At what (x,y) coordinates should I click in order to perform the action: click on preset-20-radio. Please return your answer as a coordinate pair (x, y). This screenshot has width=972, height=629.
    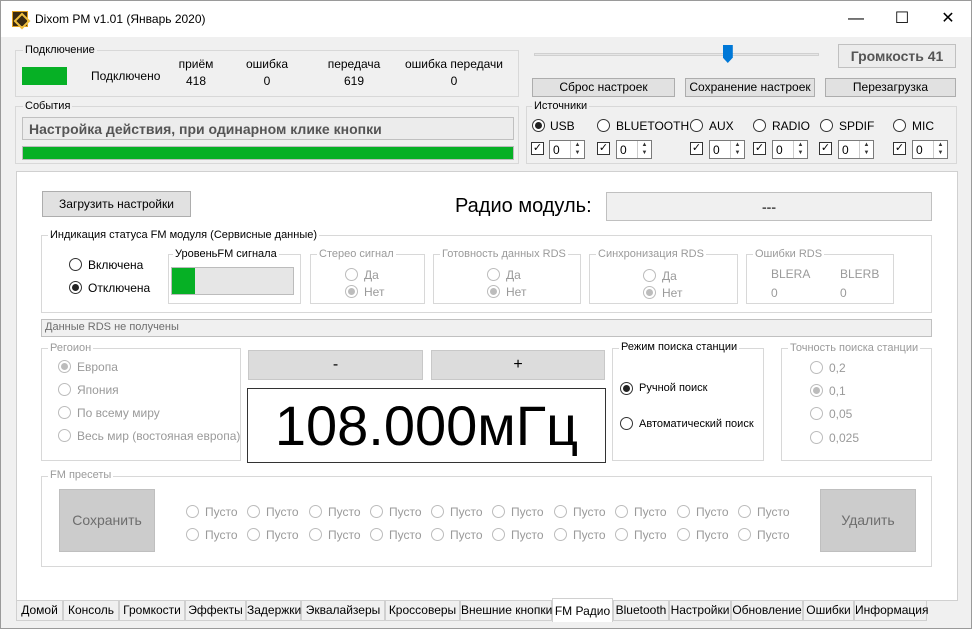
    Looking at the image, I should click on (744, 534).